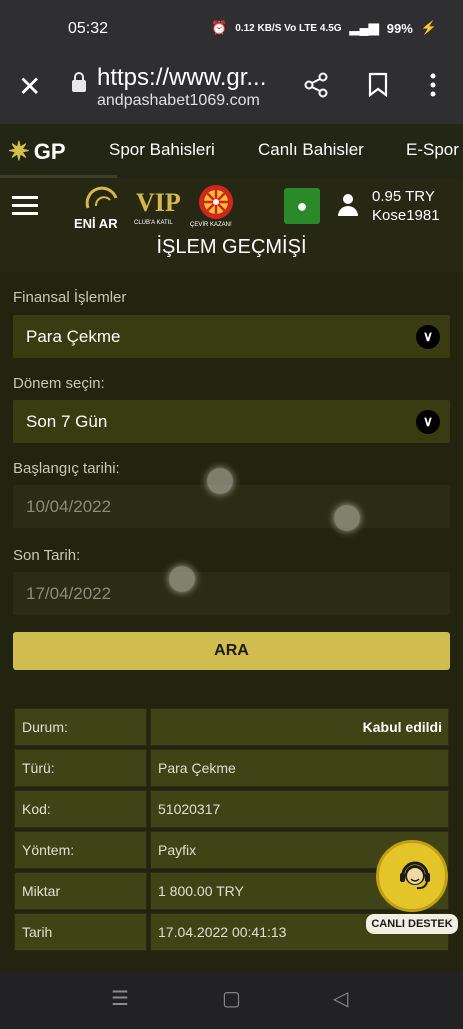 The height and width of the screenshot is (1029, 463). Describe the element at coordinates (80, 850) in the screenshot. I see `row-label-cell: Yöntem:` at that location.